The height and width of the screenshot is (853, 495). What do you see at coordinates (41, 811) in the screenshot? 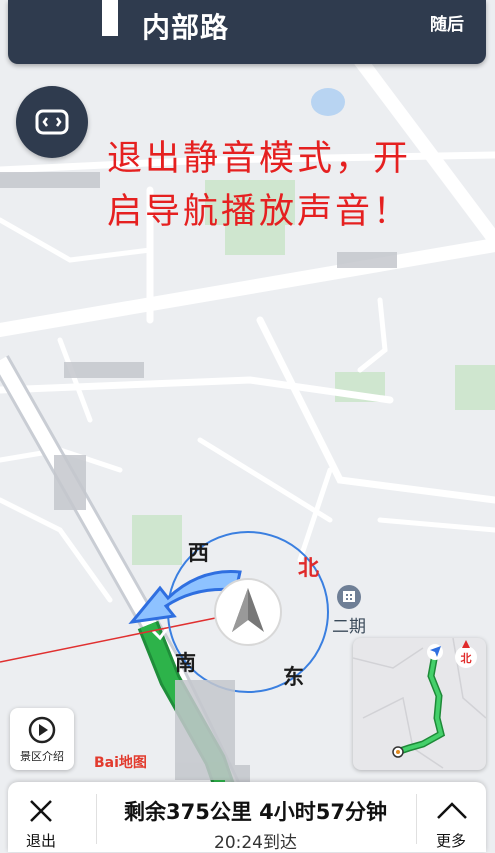
I see `close-icon` at bounding box center [41, 811].